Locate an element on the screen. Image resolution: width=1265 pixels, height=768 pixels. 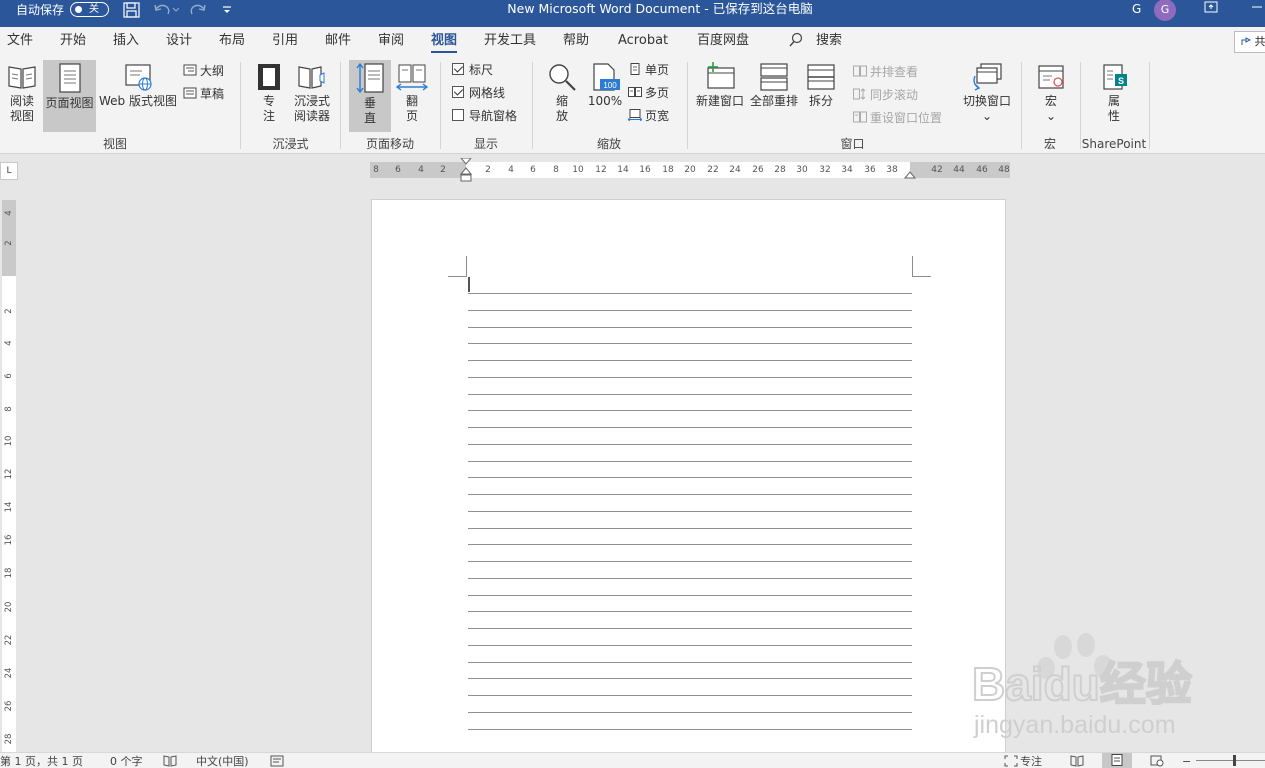
zoom-100-button: 100 100% is located at coordinates (605, 92).